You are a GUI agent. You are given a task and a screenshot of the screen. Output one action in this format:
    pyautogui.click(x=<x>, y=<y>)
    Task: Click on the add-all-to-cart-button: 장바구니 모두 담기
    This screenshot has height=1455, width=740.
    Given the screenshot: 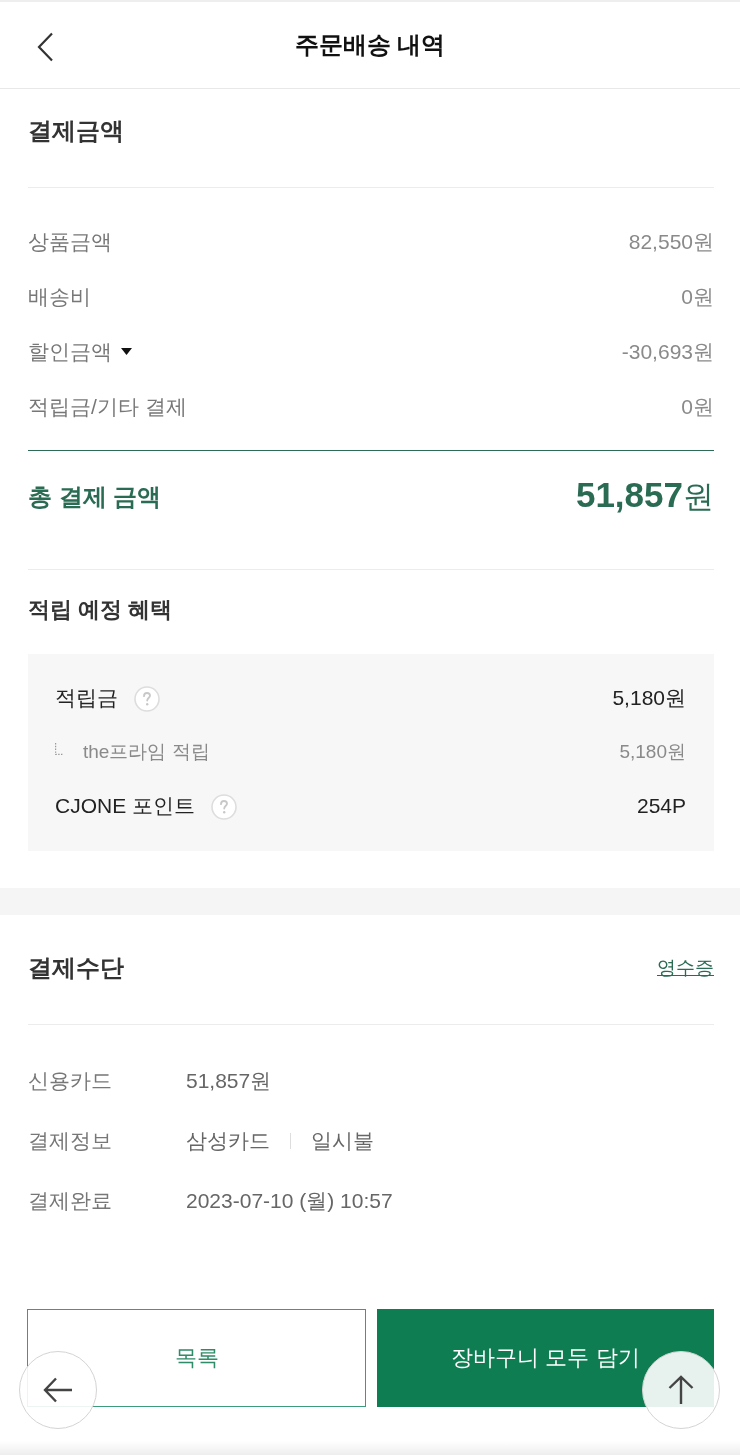 What is the action you would take?
    pyautogui.click(x=545, y=1358)
    